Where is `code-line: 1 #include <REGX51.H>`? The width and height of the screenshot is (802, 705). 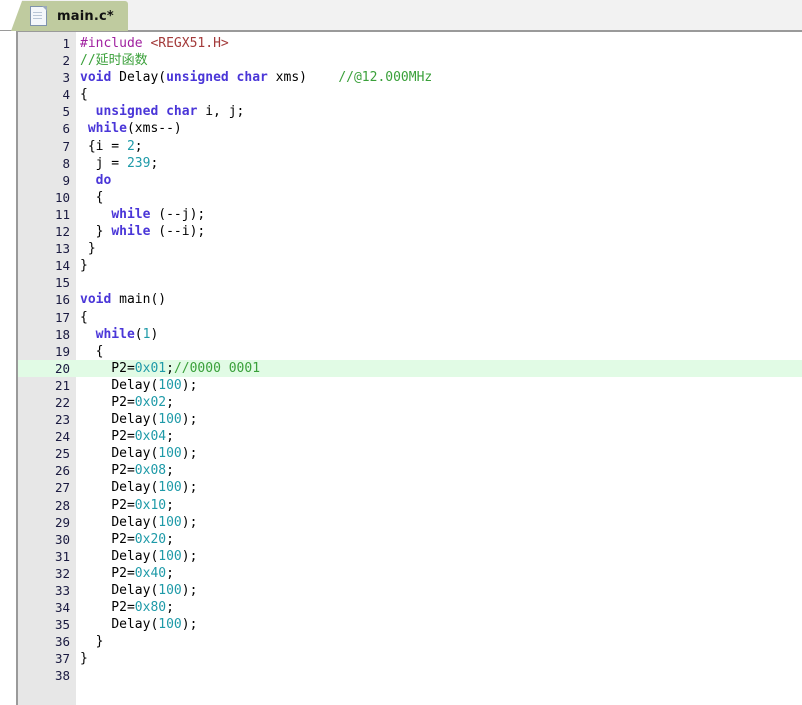
code-line: 1 #include <REGX51.H> is located at coordinates (410, 43).